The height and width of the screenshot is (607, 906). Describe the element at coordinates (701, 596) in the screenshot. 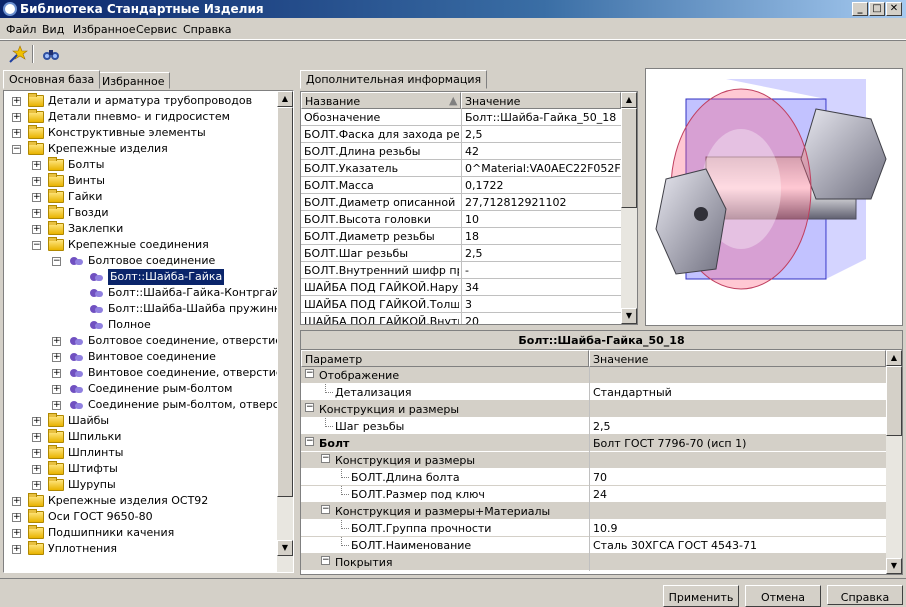

I see `apply-button: Применить` at that location.